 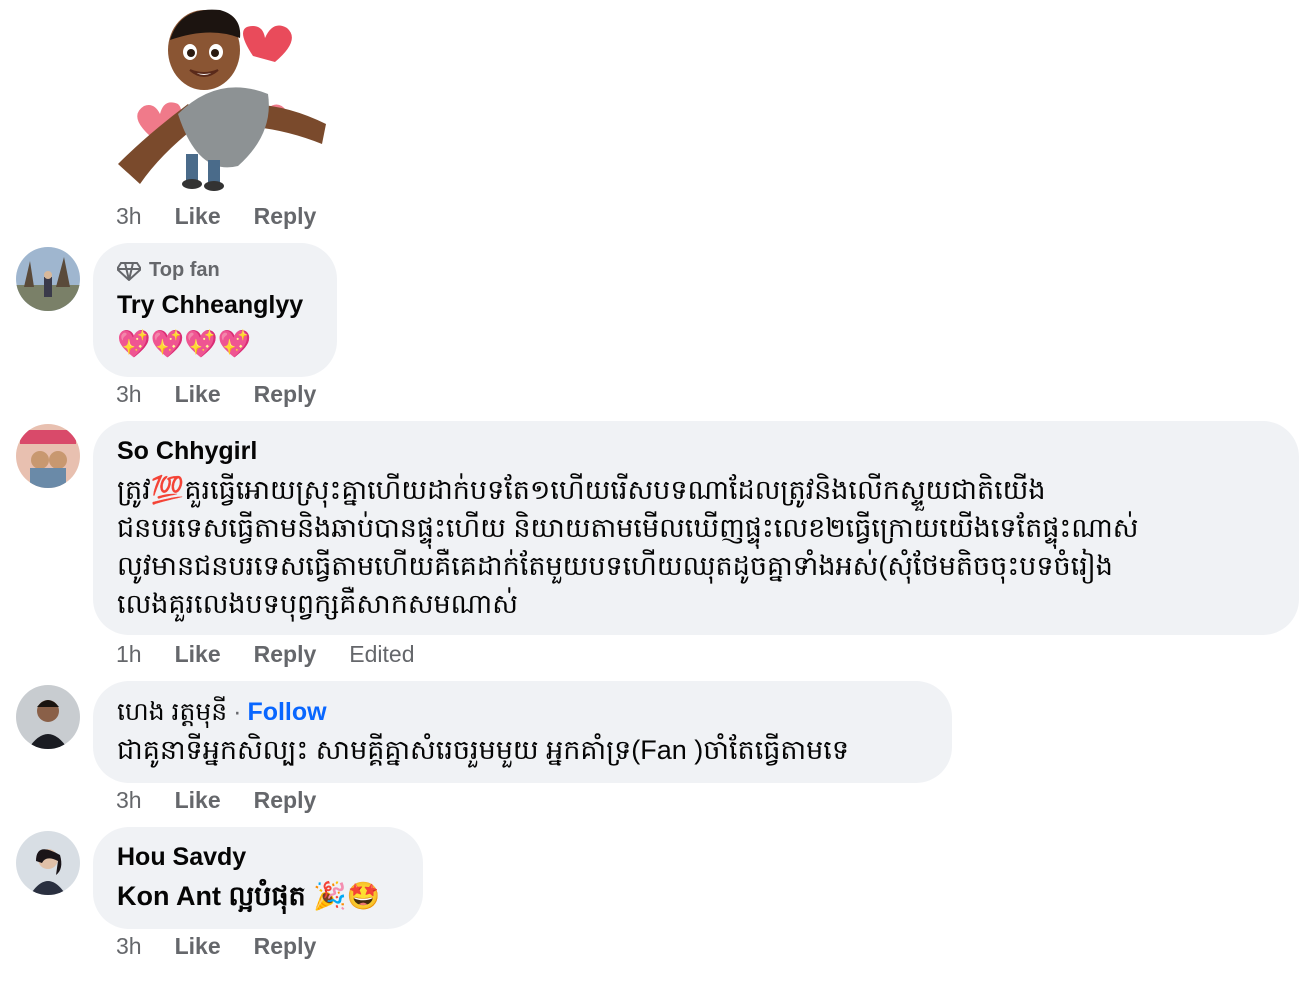 What do you see at coordinates (249, 896) in the screenshot?
I see `comment-text: Kon Ant ល្អបំផុត 🎉🤩` at bounding box center [249, 896].